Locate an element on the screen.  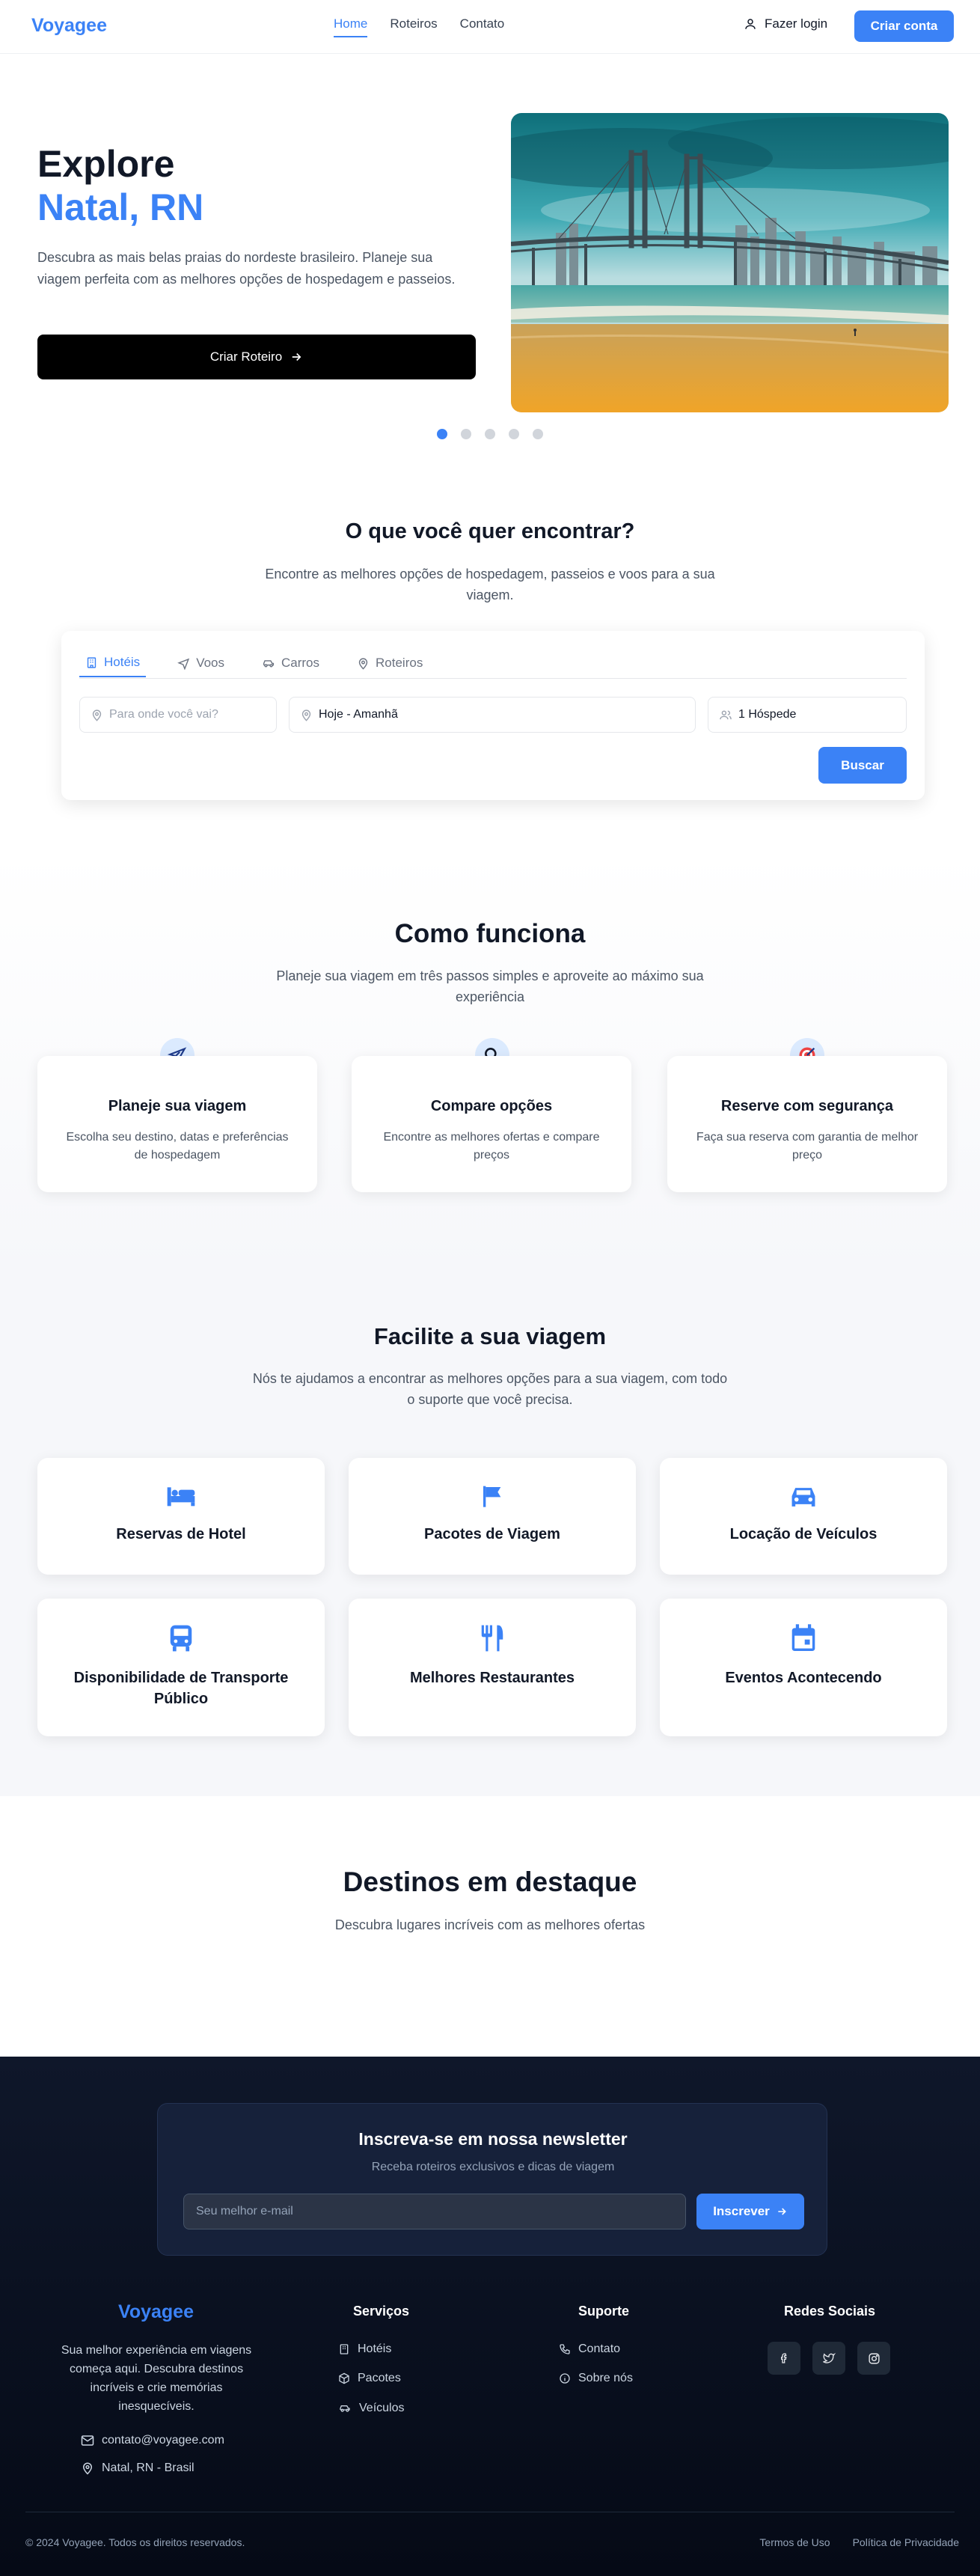
carousel-dots is located at coordinates (490, 434).